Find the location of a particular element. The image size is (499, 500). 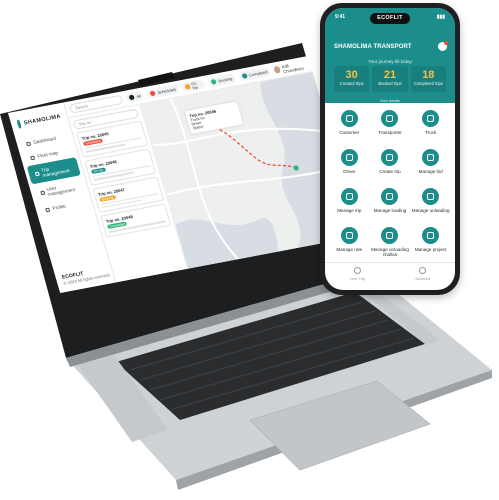

tile-driver: Driver is located at coordinates (349, 164).